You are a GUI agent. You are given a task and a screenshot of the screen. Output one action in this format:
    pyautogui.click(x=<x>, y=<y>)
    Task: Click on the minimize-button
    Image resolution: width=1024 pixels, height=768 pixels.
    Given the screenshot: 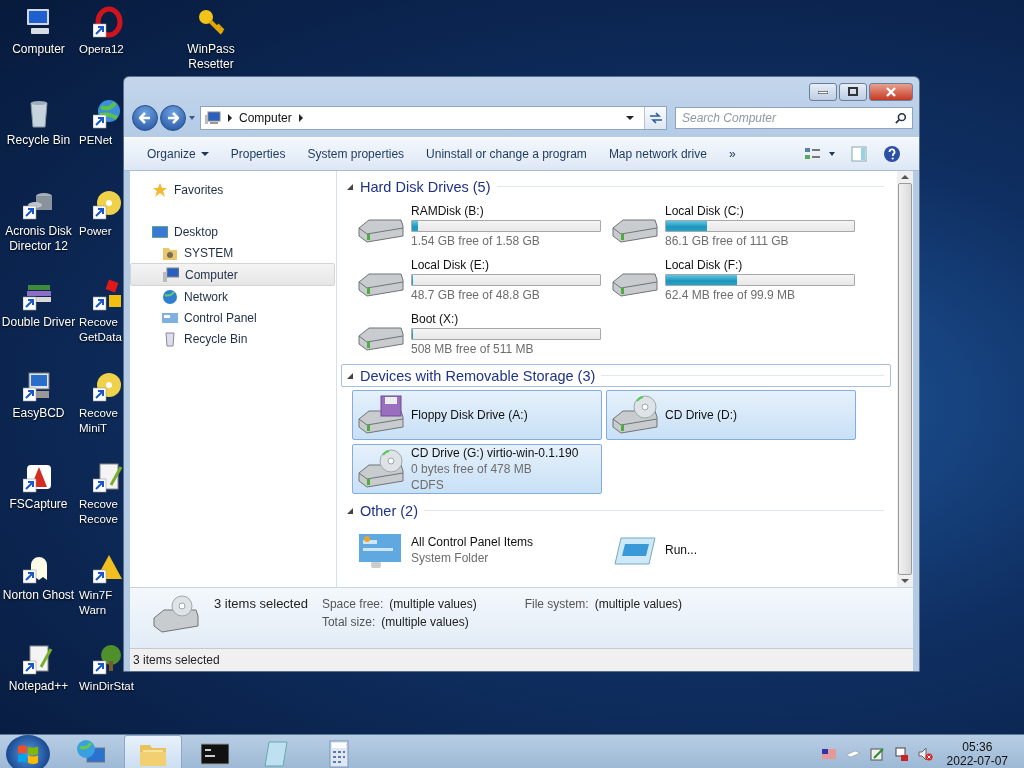 What is the action you would take?
    pyautogui.click(x=823, y=92)
    